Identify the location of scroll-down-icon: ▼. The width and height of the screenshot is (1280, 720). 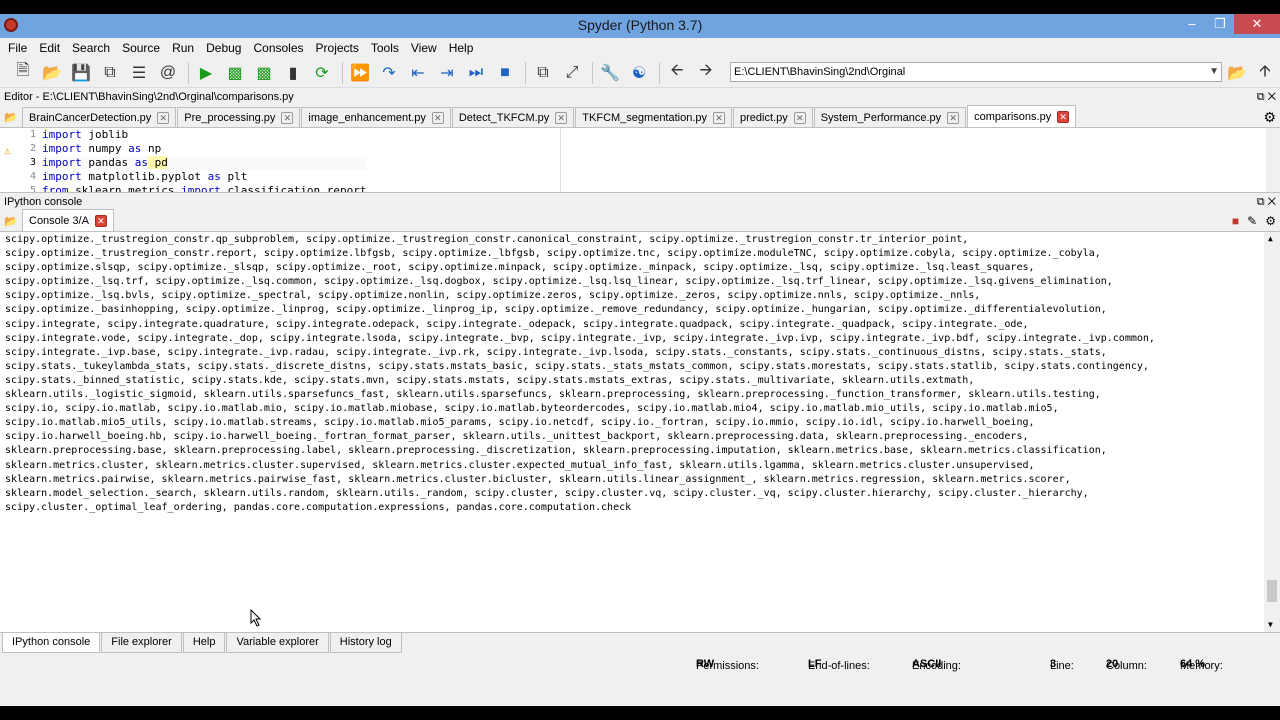
(1270, 624).